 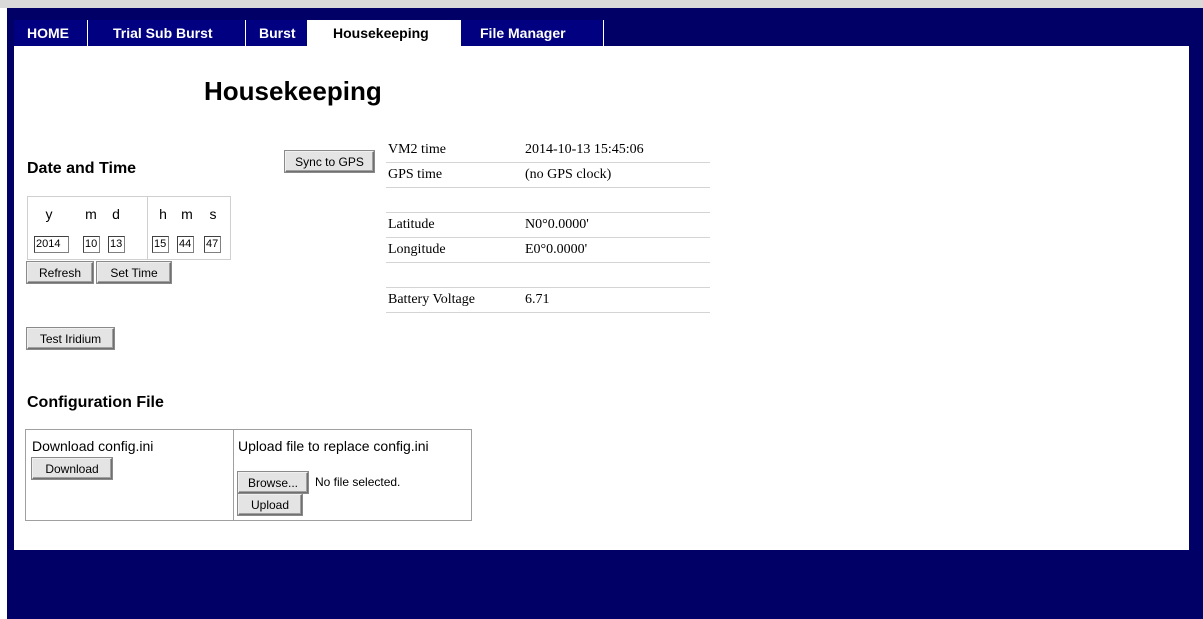 What do you see at coordinates (213, 214) in the screenshot?
I see `second-label: s` at bounding box center [213, 214].